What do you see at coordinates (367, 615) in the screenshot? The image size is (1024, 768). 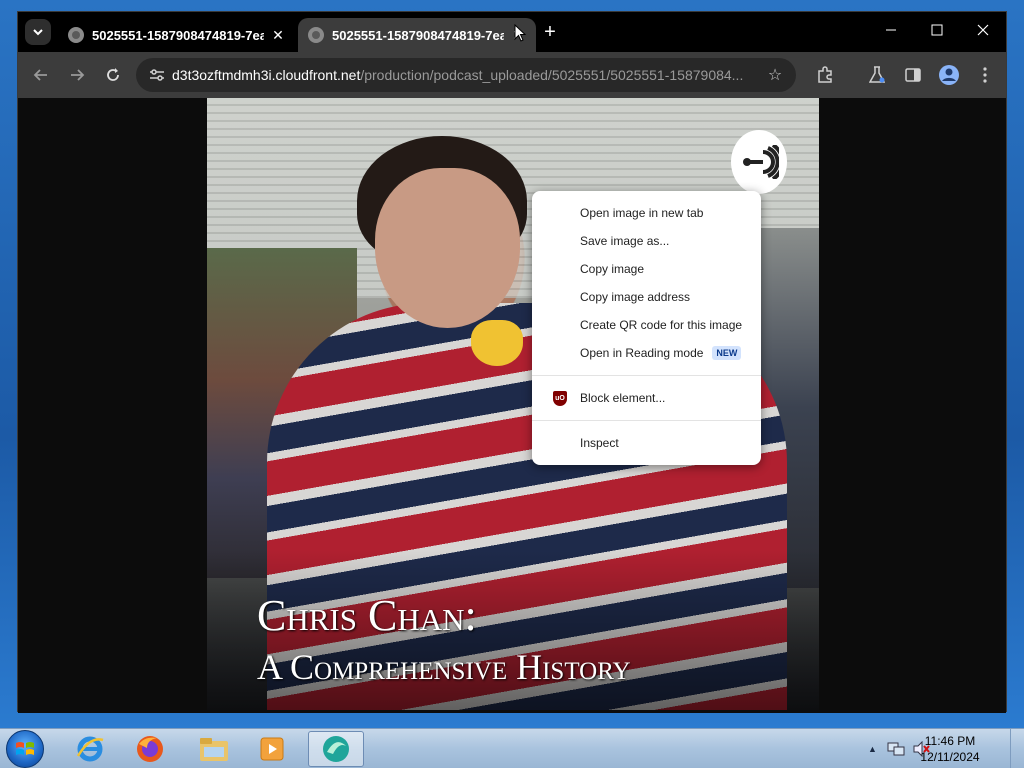 I see `cover-title-line1: Chris Chan:` at bounding box center [367, 615].